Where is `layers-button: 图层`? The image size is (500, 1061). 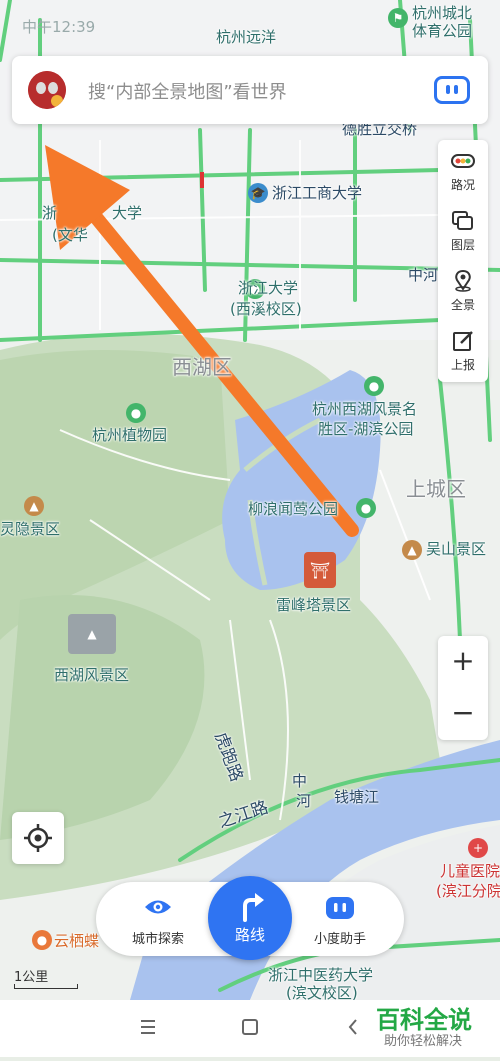
layers-button: 图层 is located at coordinates (463, 230).